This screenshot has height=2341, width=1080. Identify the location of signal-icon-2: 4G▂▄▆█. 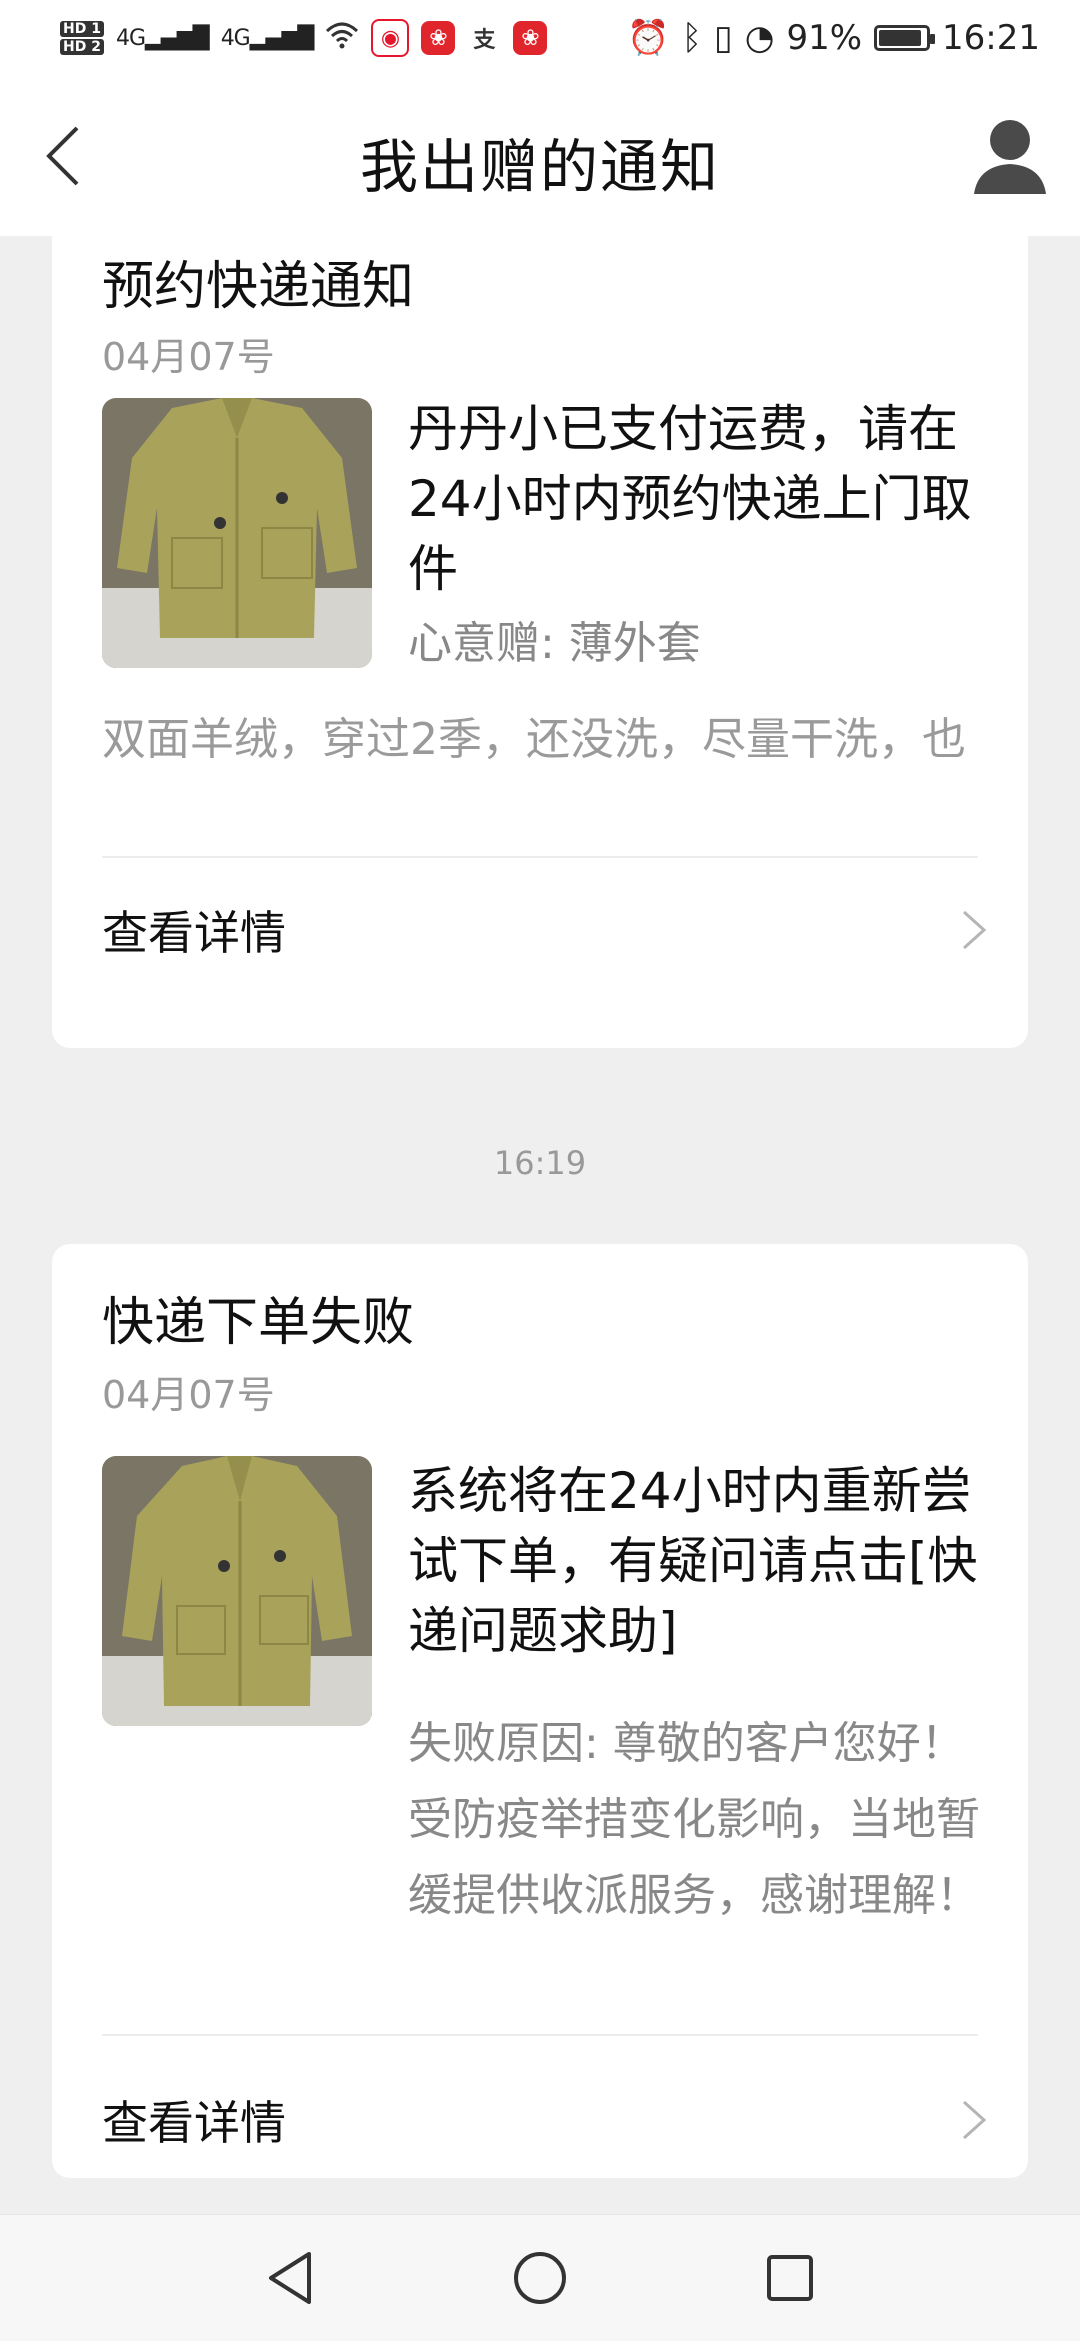
(267, 38).